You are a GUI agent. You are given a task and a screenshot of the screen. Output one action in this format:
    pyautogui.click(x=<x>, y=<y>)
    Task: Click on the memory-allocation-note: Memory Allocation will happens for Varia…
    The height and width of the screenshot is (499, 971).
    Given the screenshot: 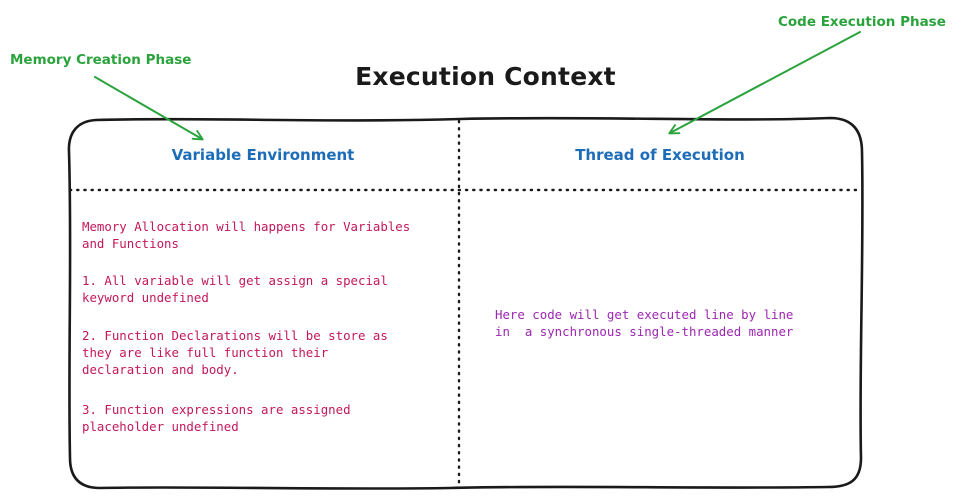 What is the action you would take?
    pyautogui.click(x=246, y=235)
    